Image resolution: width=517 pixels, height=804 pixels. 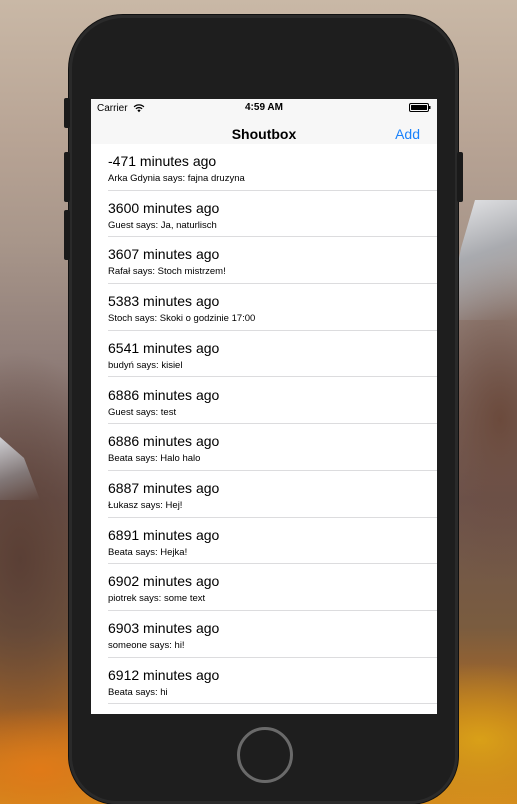 I want to click on message-time: -471 minutes ago, so click(x=162, y=161).